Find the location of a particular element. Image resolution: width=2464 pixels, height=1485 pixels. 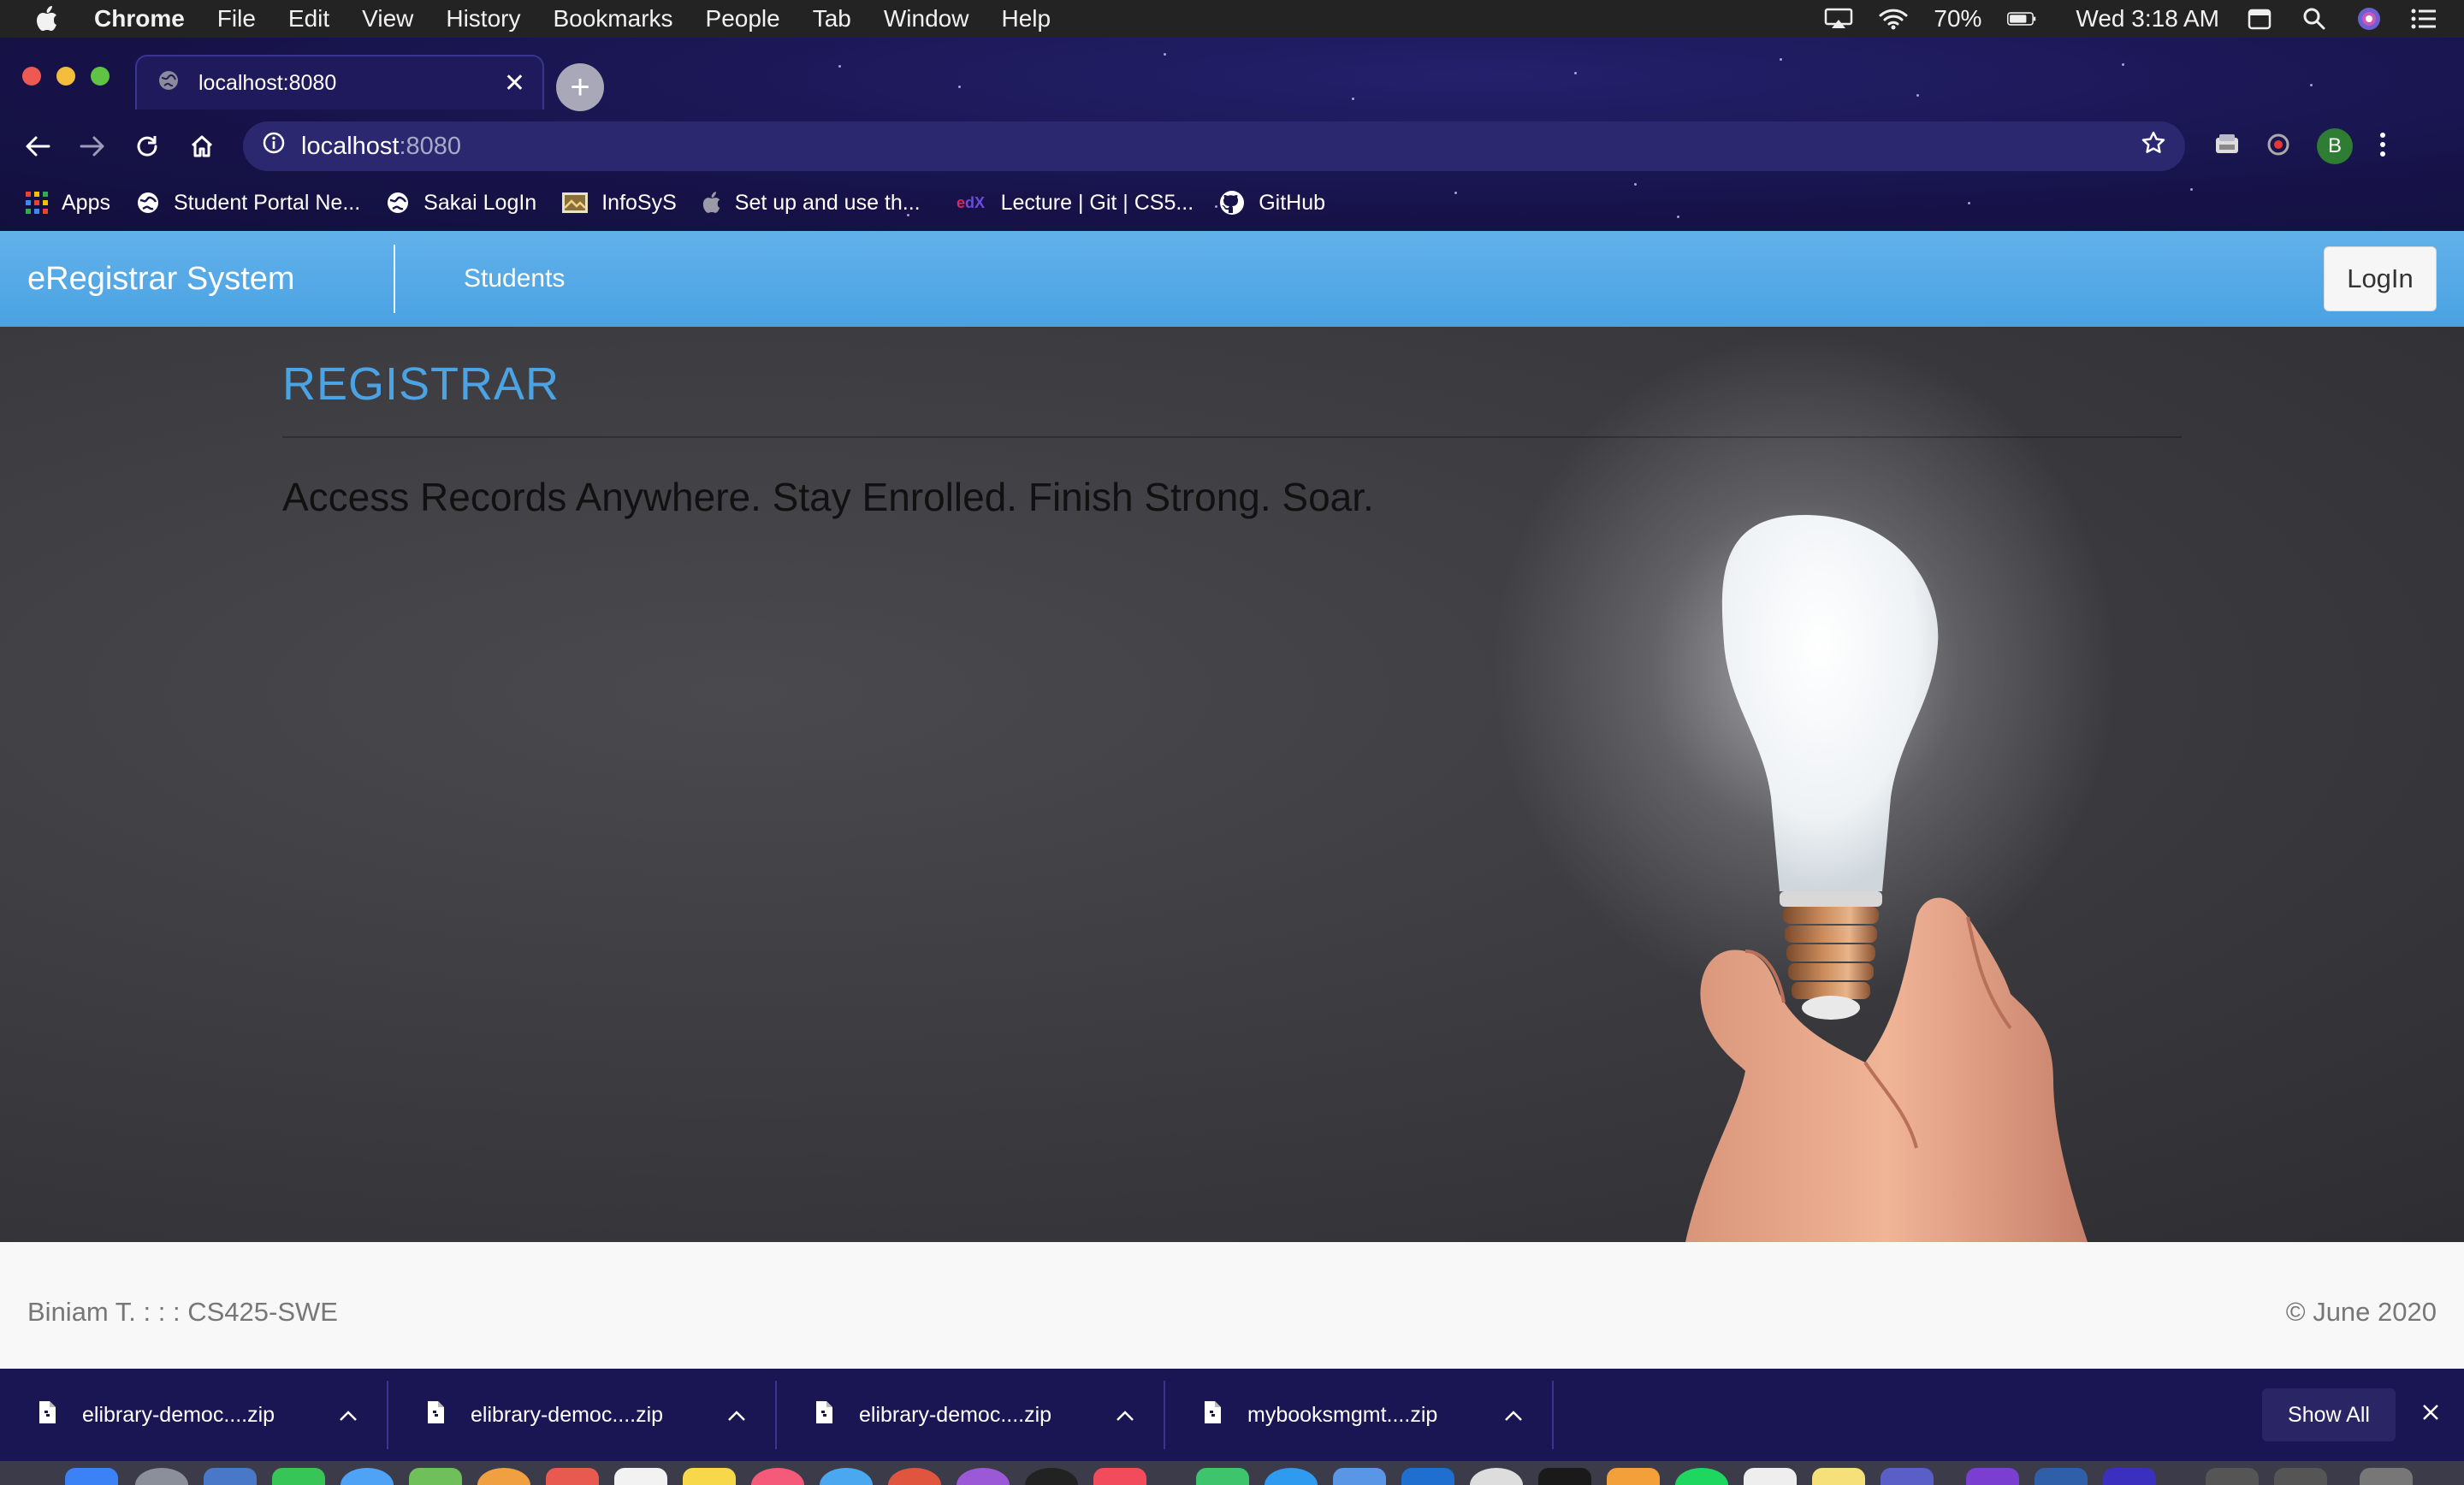

airplay-icon is located at coordinates (1838, 19).